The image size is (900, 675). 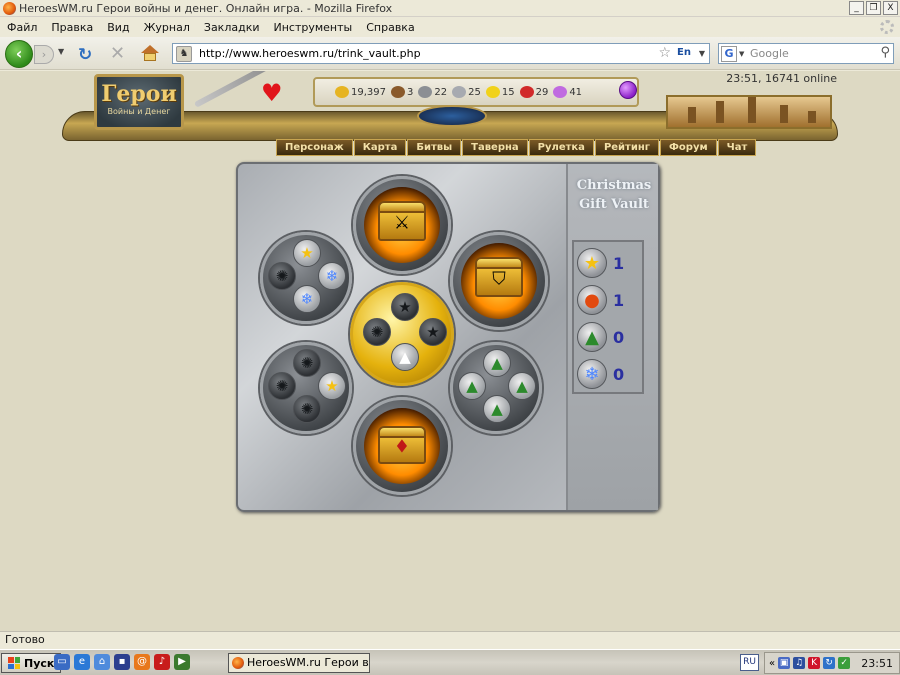 What do you see at coordinates (500, 92) in the screenshot?
I see `resource-sulfur: 15` at bounding box center [500, 92].